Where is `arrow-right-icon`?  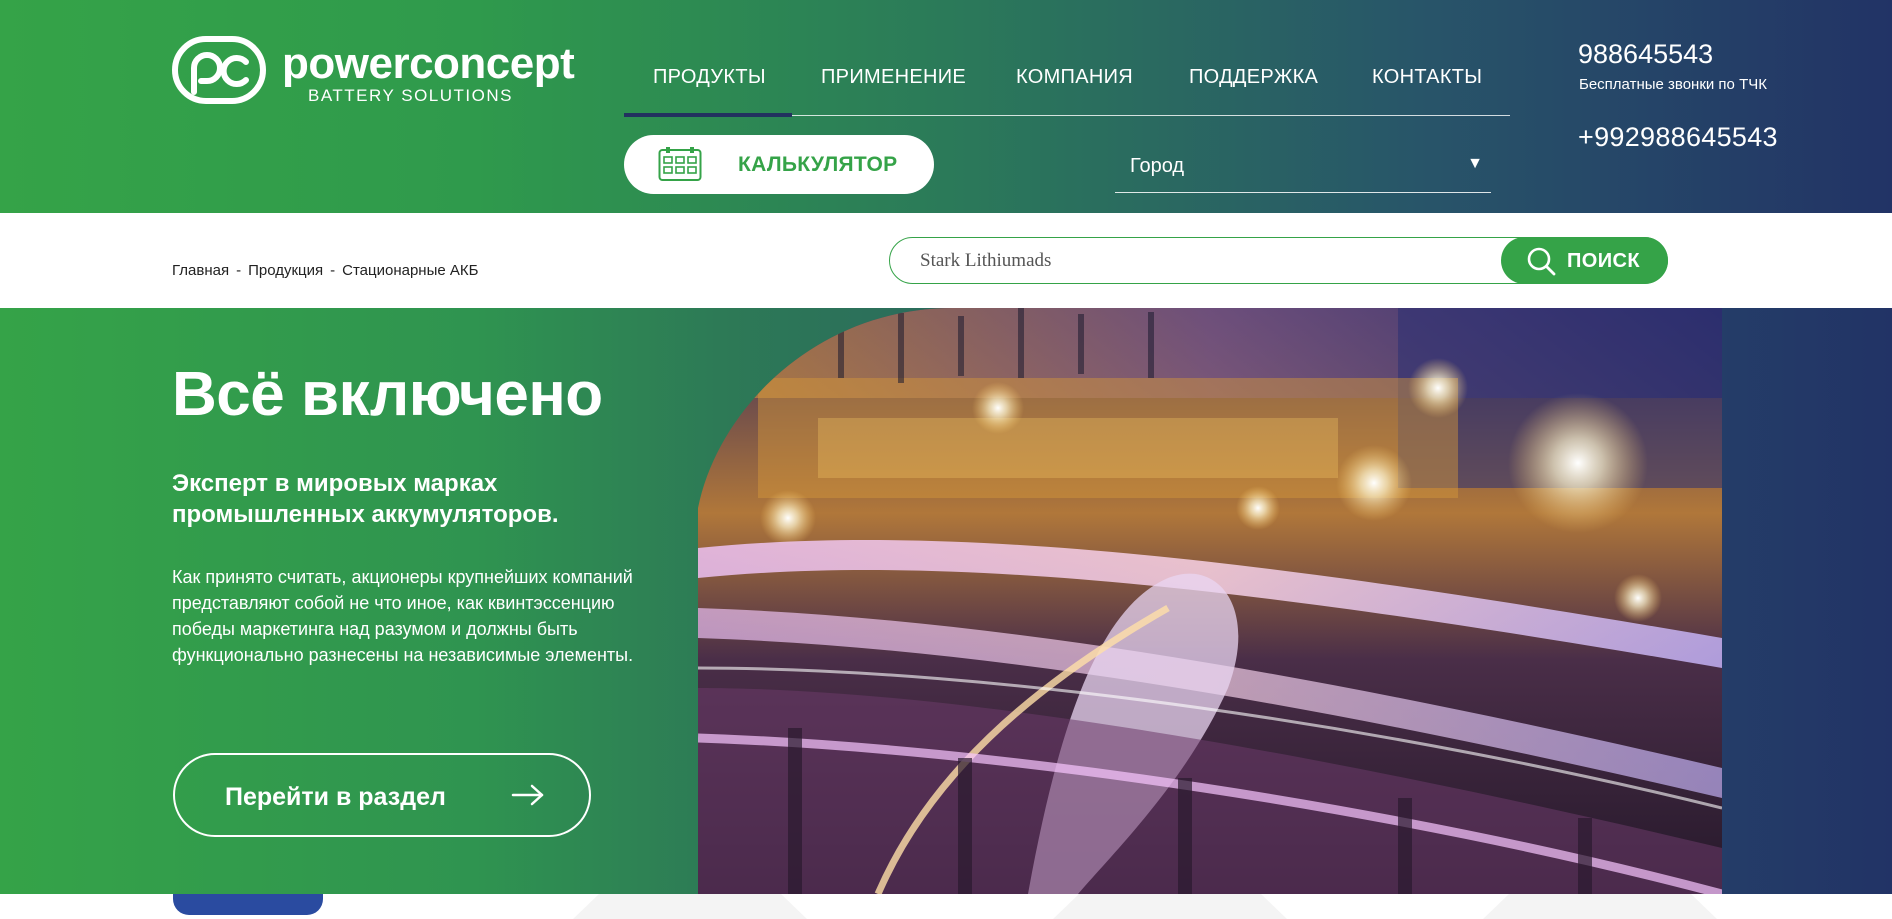
arrow-right-icon is located at coordinates (527, 795).